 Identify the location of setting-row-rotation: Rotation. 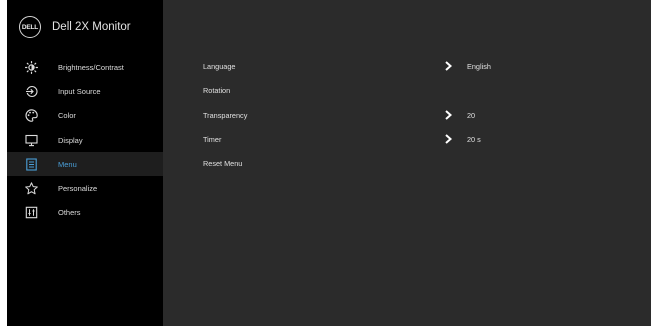
(417, 90).